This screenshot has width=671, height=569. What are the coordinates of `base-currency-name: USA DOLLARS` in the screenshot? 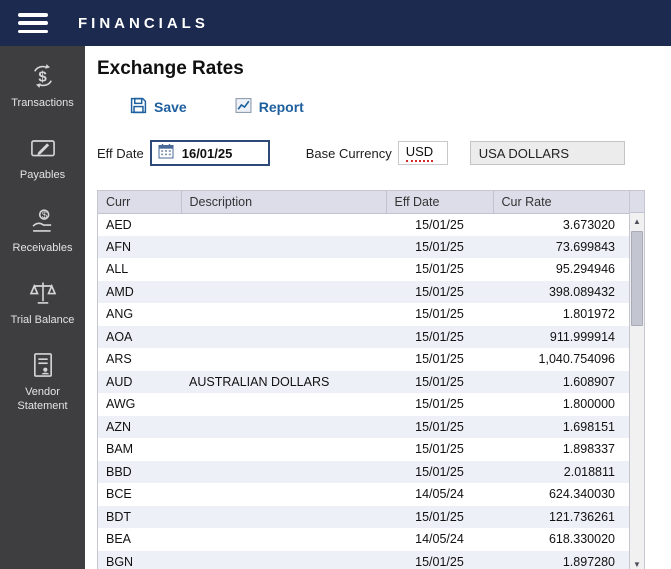 It's located at (524, 153).